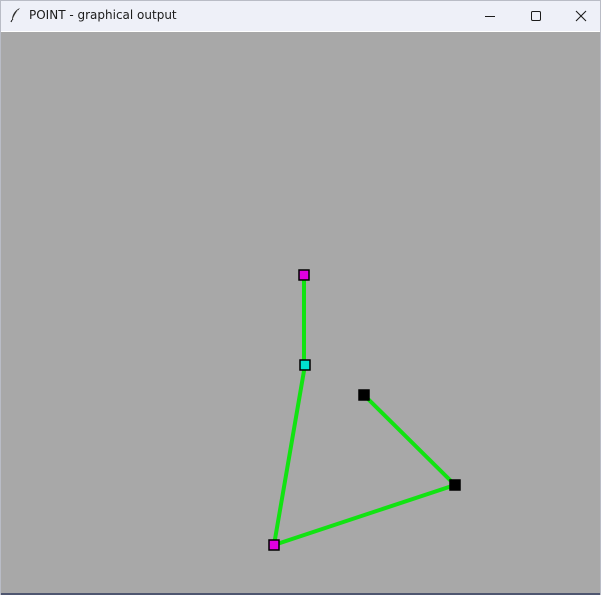  I want to click on minimize-button, so click(490, 16).